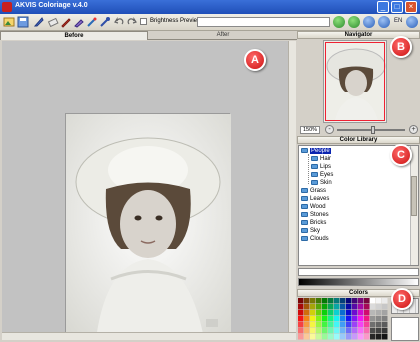 The height and width of the screenshot is (342, 420). I want to click on library-item: Eyes, so click(322, 175).